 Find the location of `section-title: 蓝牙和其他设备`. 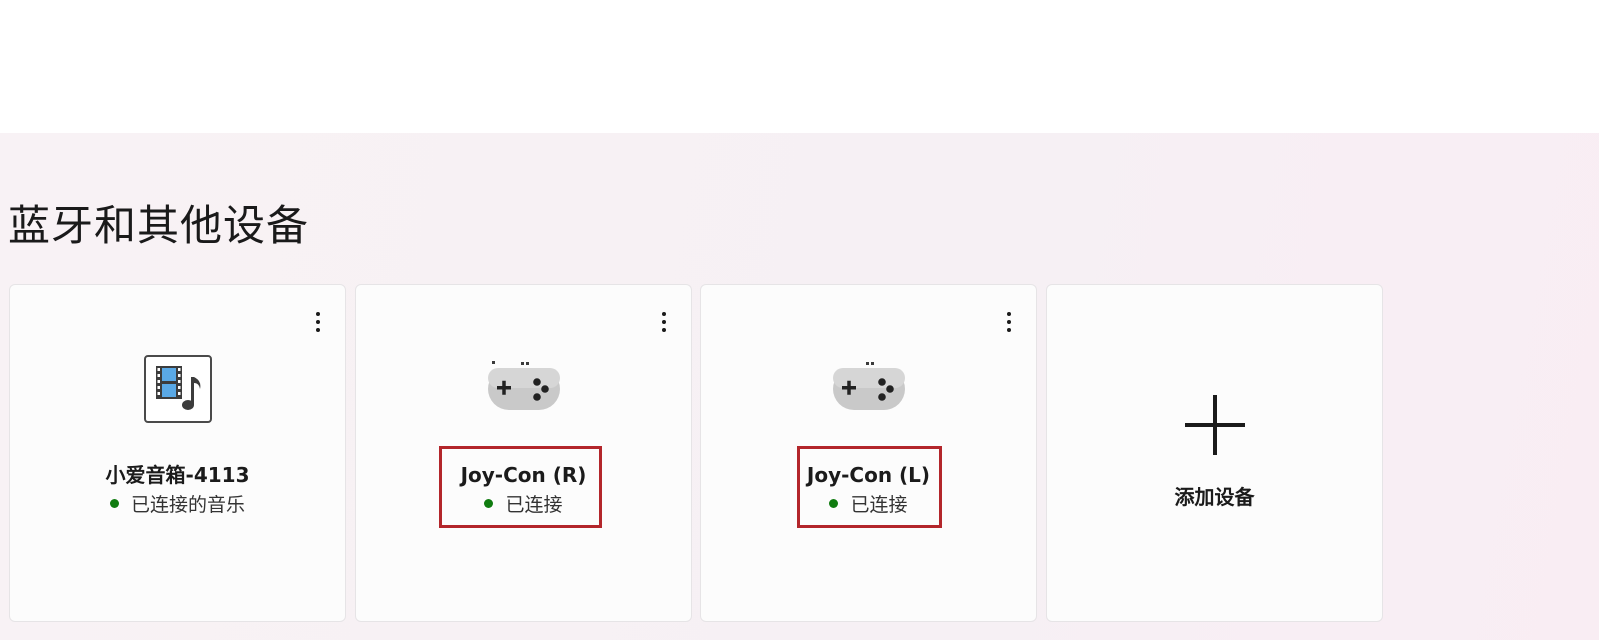

section-title: 蓝牙和其他设备 is located at coordinates (159, 225).